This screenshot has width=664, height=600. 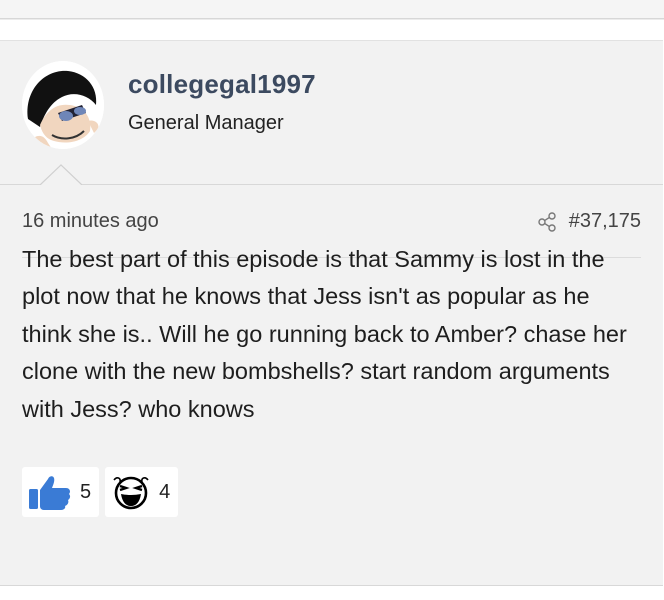 What do you see at coordinates (50, 493) in the screenshot?
I see `thumbs-up-icon` at bounding box center [50, 493].